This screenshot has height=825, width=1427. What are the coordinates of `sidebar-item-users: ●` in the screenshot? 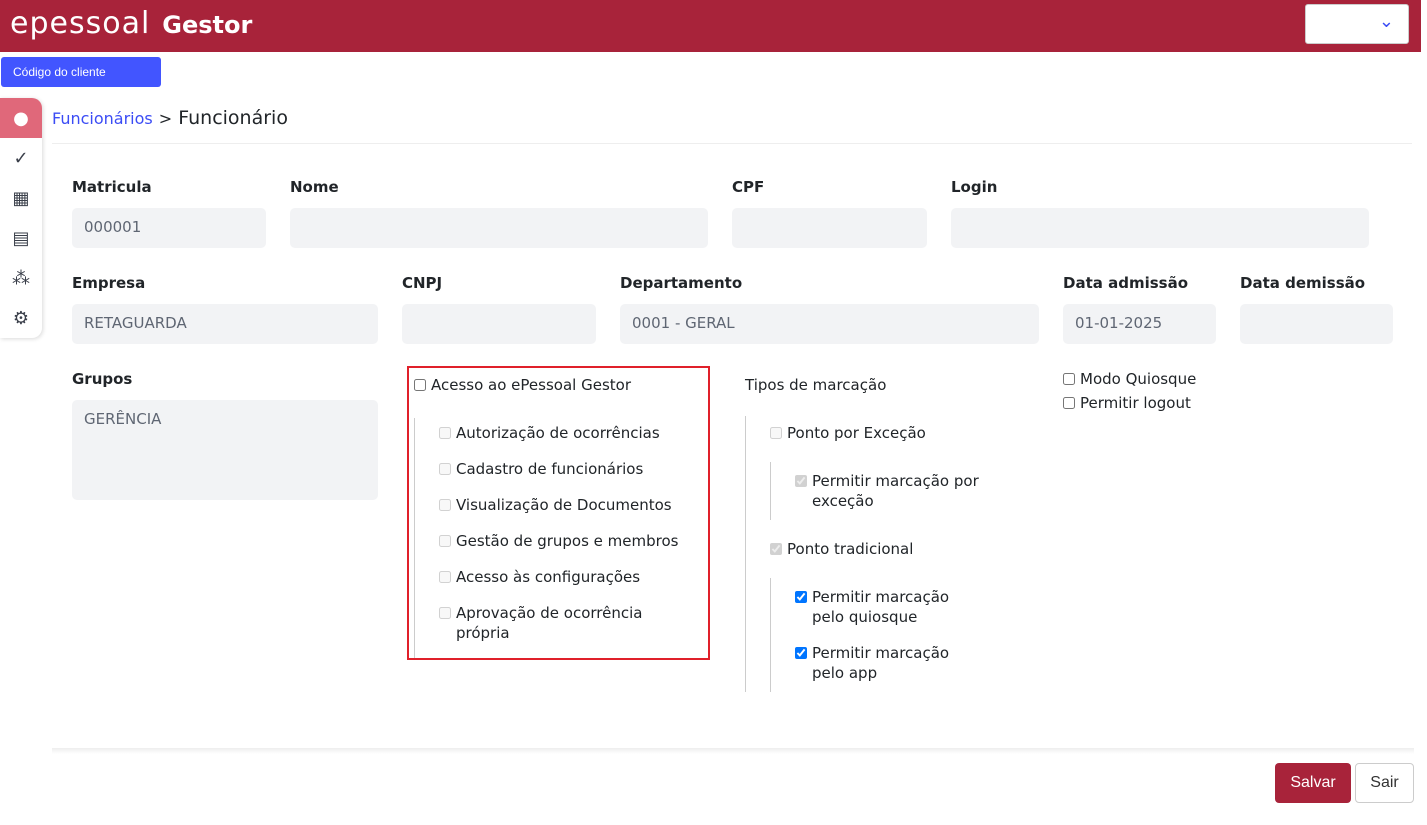 It's located at (21, 118).